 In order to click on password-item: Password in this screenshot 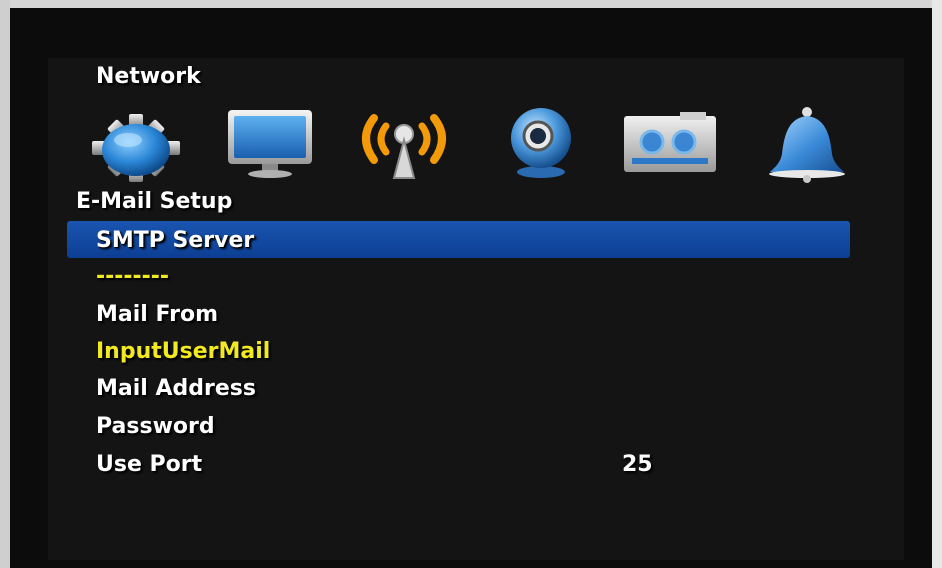, I will do `click(155, 426)`.